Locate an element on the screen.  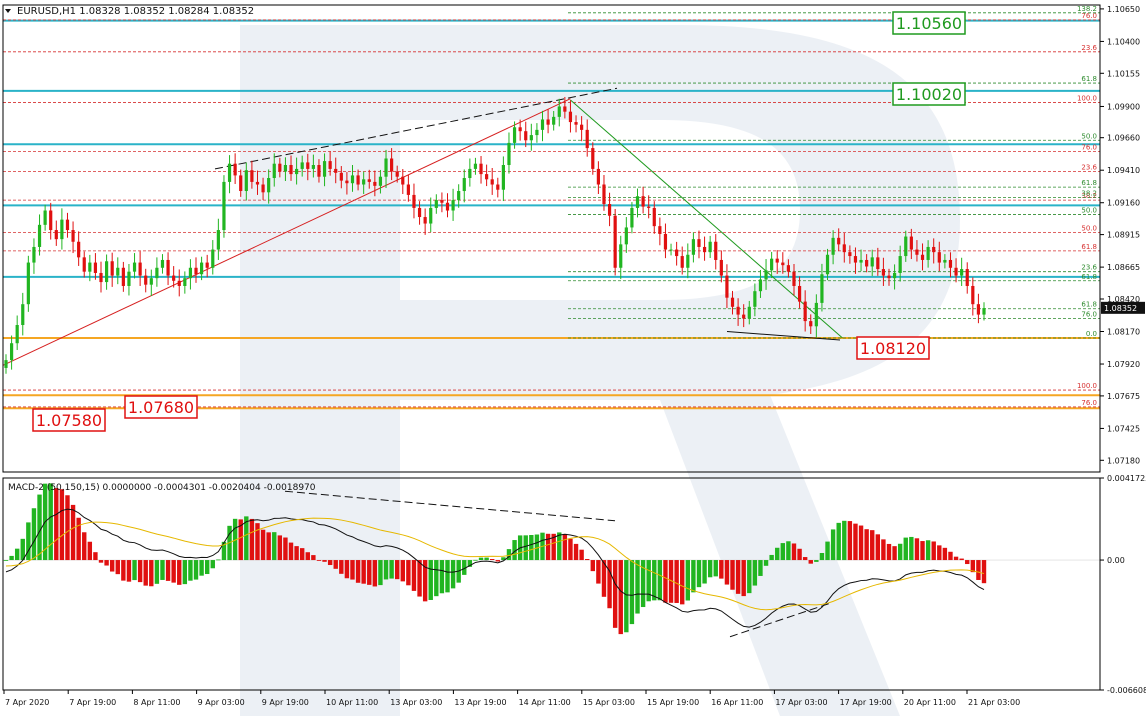
x-tick-label: 14 Apr 11:00 is located at coordinates (545, 702).